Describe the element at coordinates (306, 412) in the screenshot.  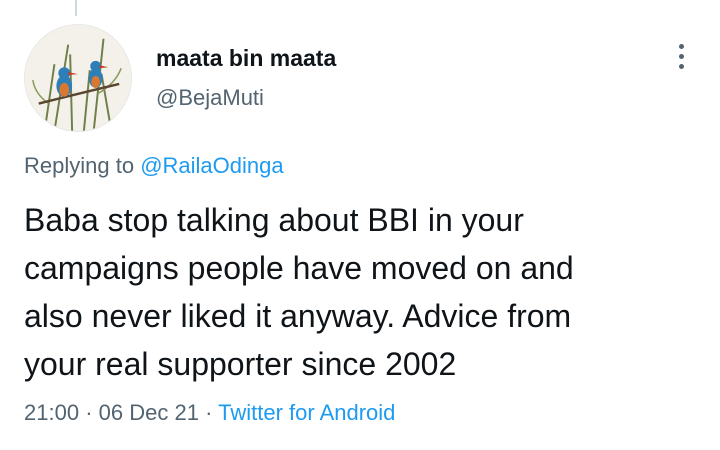
I see `tweet-source: Twitter for Android` at that location.